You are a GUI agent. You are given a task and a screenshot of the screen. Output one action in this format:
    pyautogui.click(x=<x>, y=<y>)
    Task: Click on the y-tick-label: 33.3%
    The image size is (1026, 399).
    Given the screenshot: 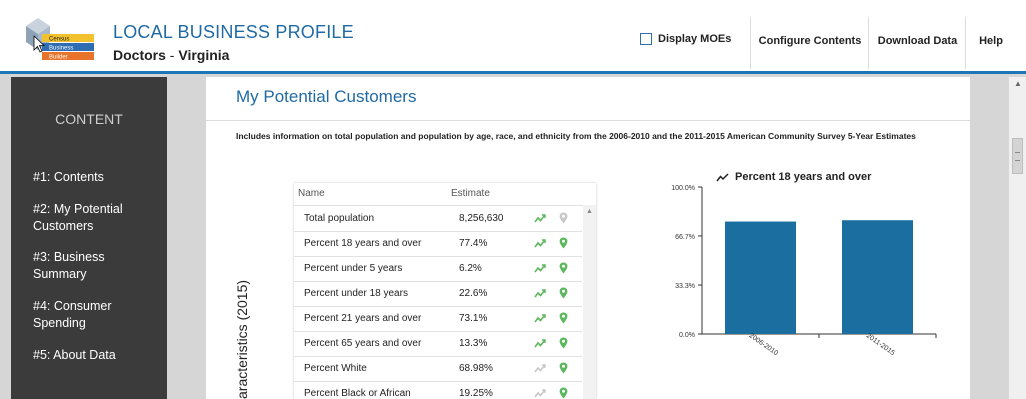 What is the action you would take?
    pyautogui.click(x=685, y=286)
    